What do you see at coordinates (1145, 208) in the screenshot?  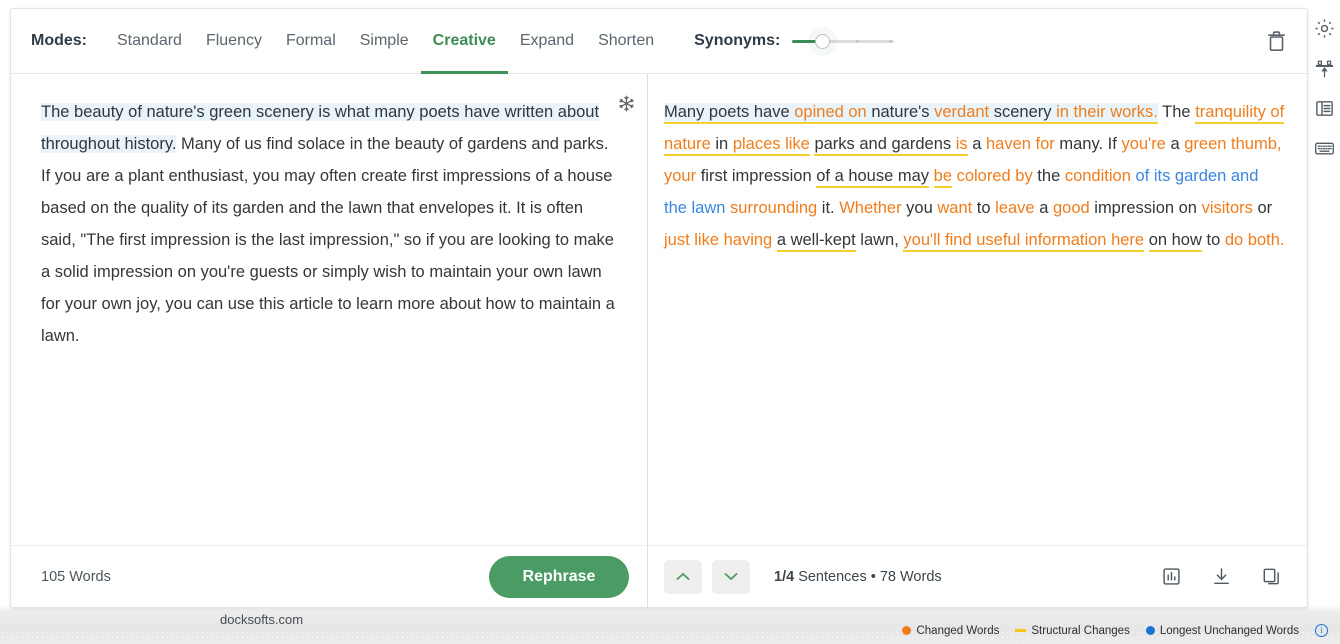 I see `result-text-segment: impression on` at bounding box center [1145, 208].